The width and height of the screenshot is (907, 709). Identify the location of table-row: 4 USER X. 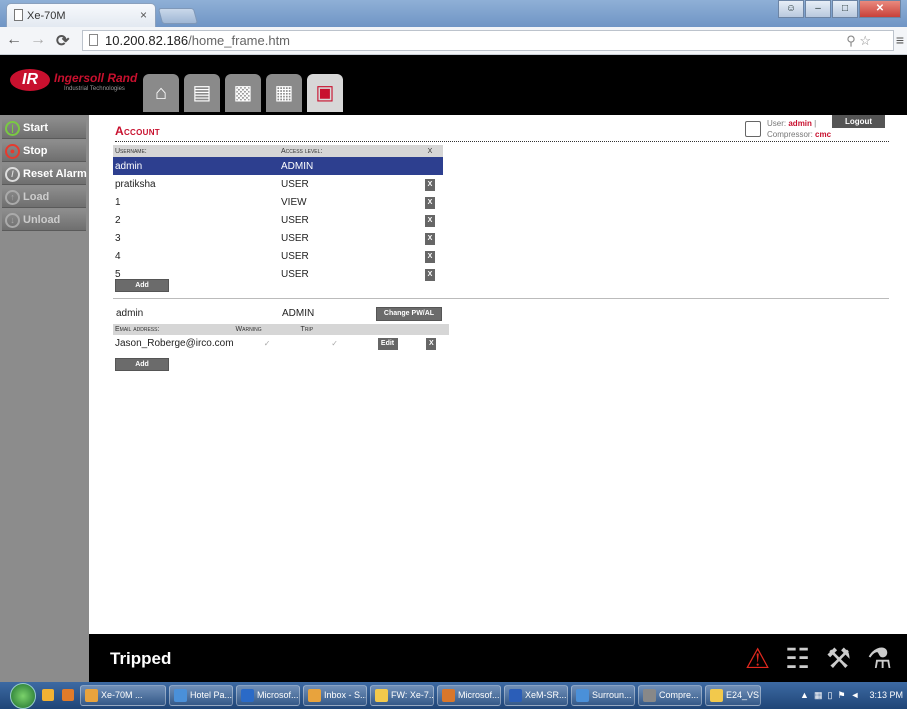
(278, 256).